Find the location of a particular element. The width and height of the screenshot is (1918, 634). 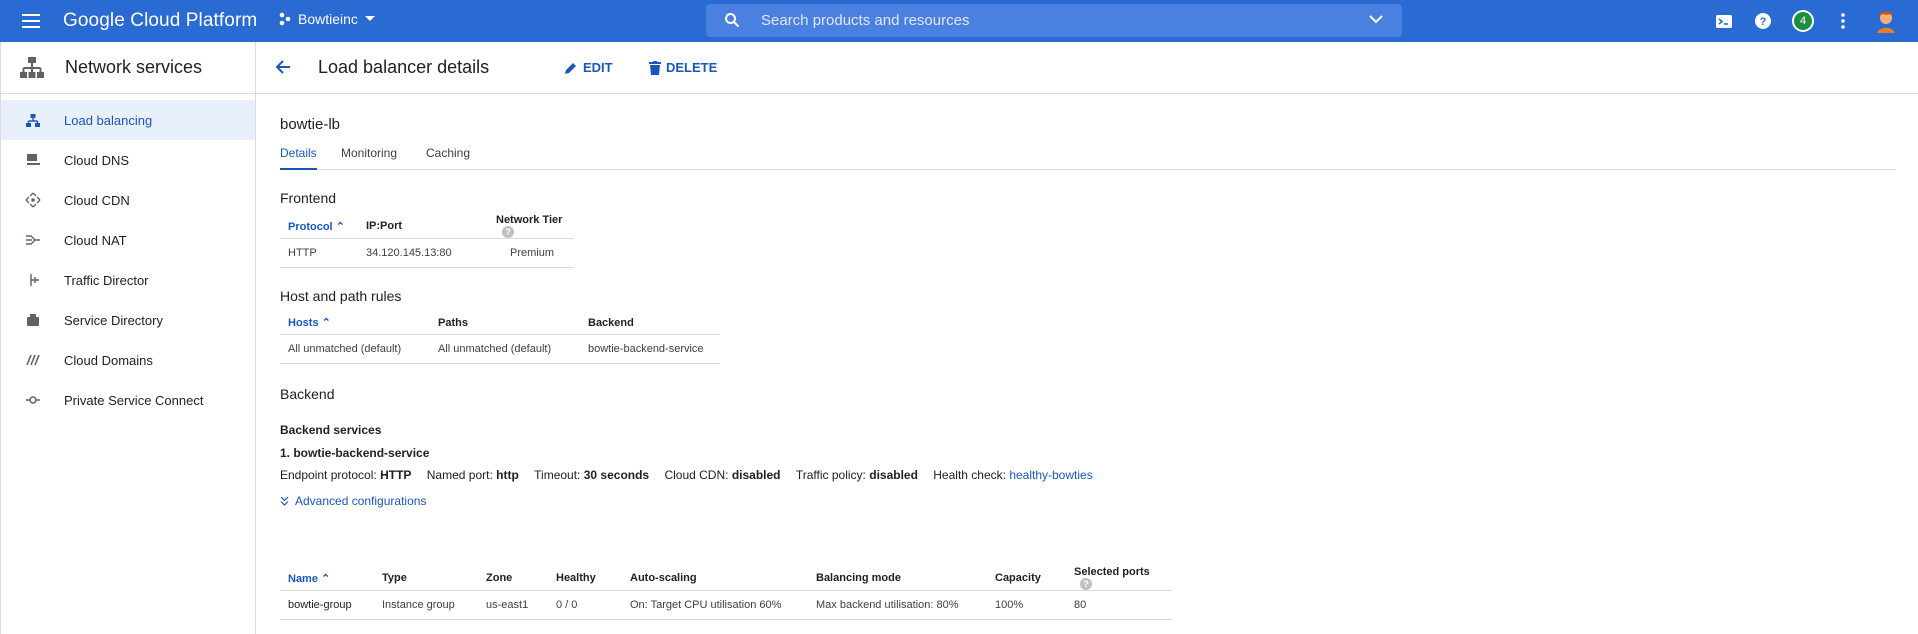

cloud-shell-icon is located at coordinates (1724, 21).